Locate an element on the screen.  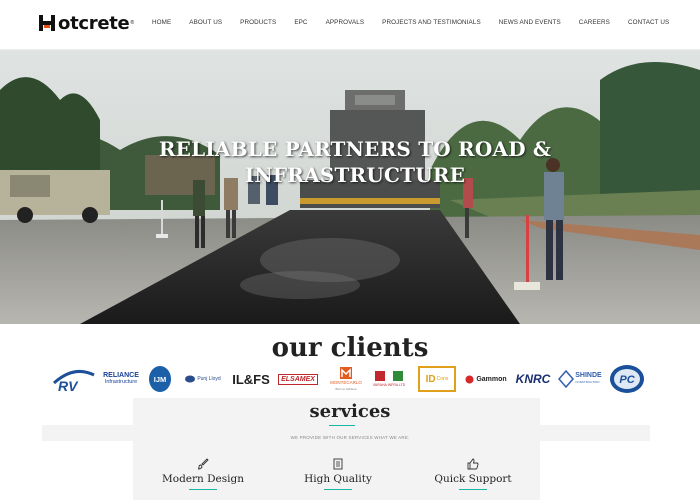
client-ijm-text: IJM is located at coordinates (160, 379).